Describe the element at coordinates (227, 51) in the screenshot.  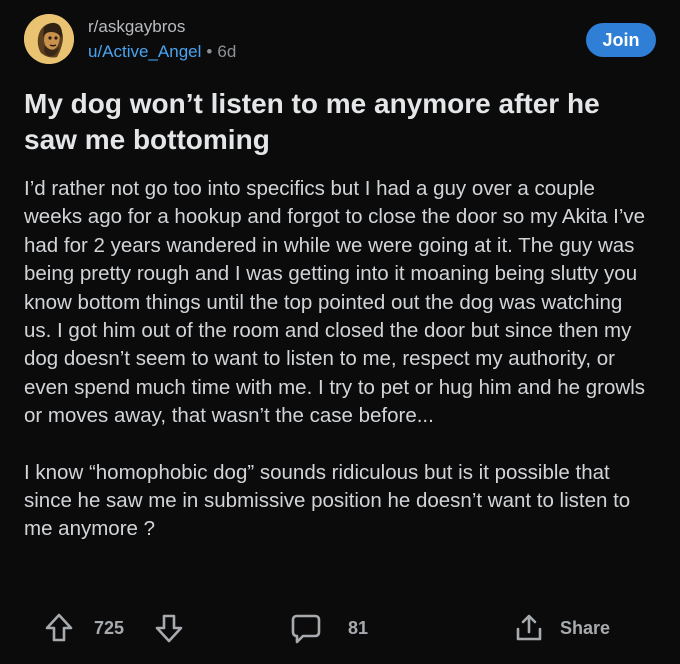
I see `post-age: 6d` at that location.